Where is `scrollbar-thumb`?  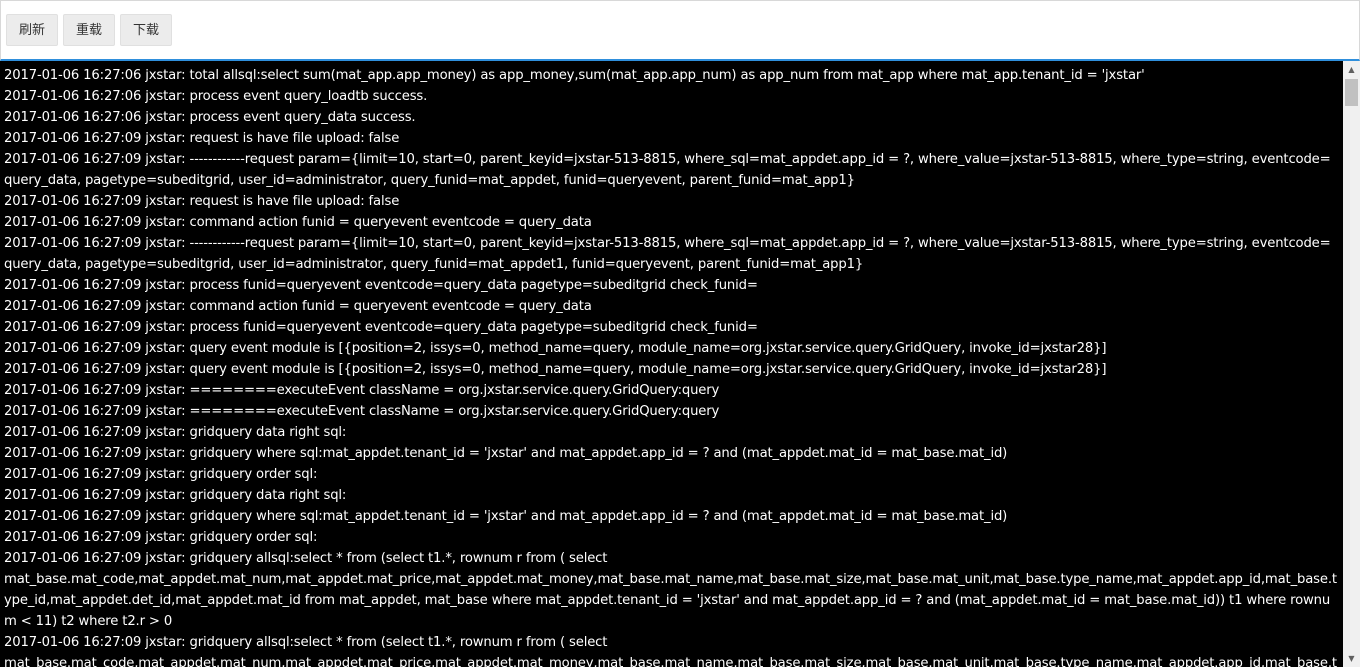 scrollbar-thumb is located at coordinates (1351, 92).